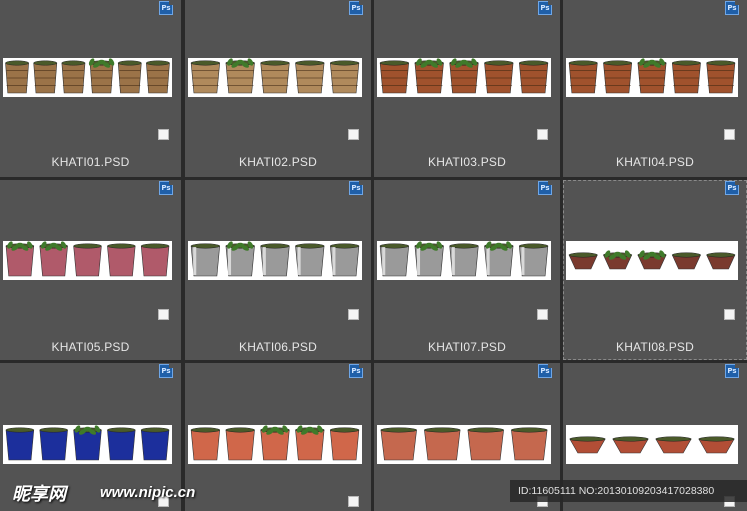 This screenshot has width=747, height=511. I want to click on file-tile: Ps, so click(278, 437).